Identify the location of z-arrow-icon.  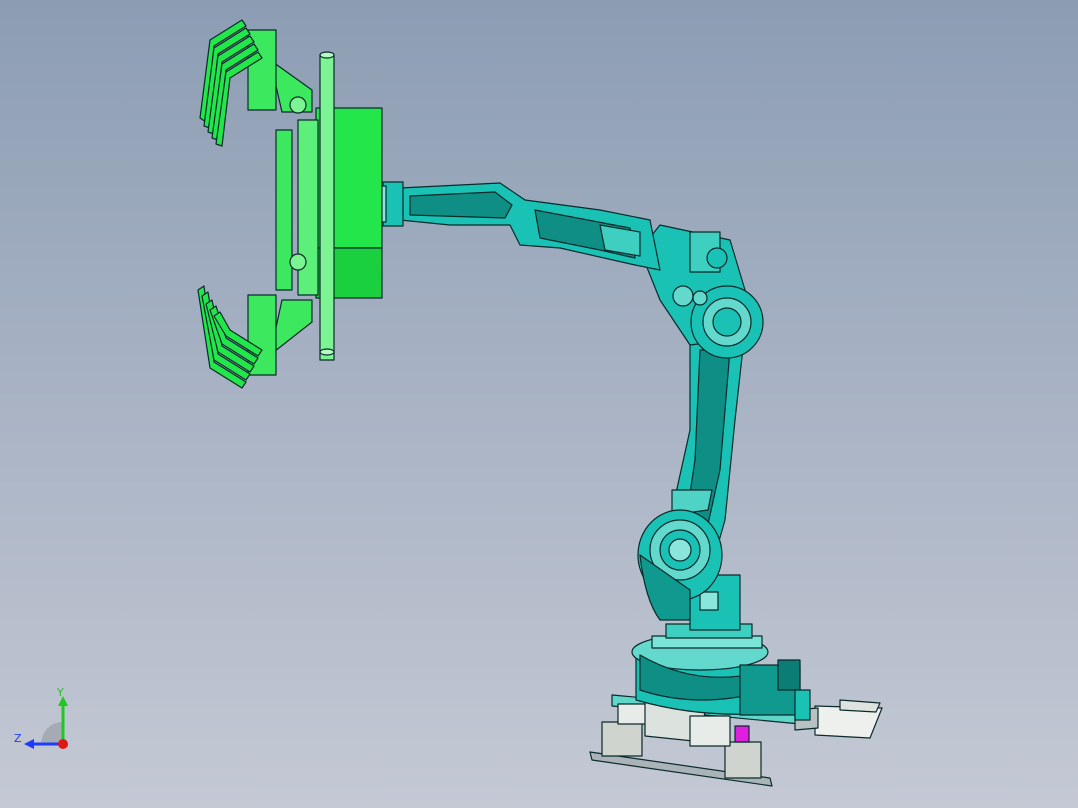
(29, 744).